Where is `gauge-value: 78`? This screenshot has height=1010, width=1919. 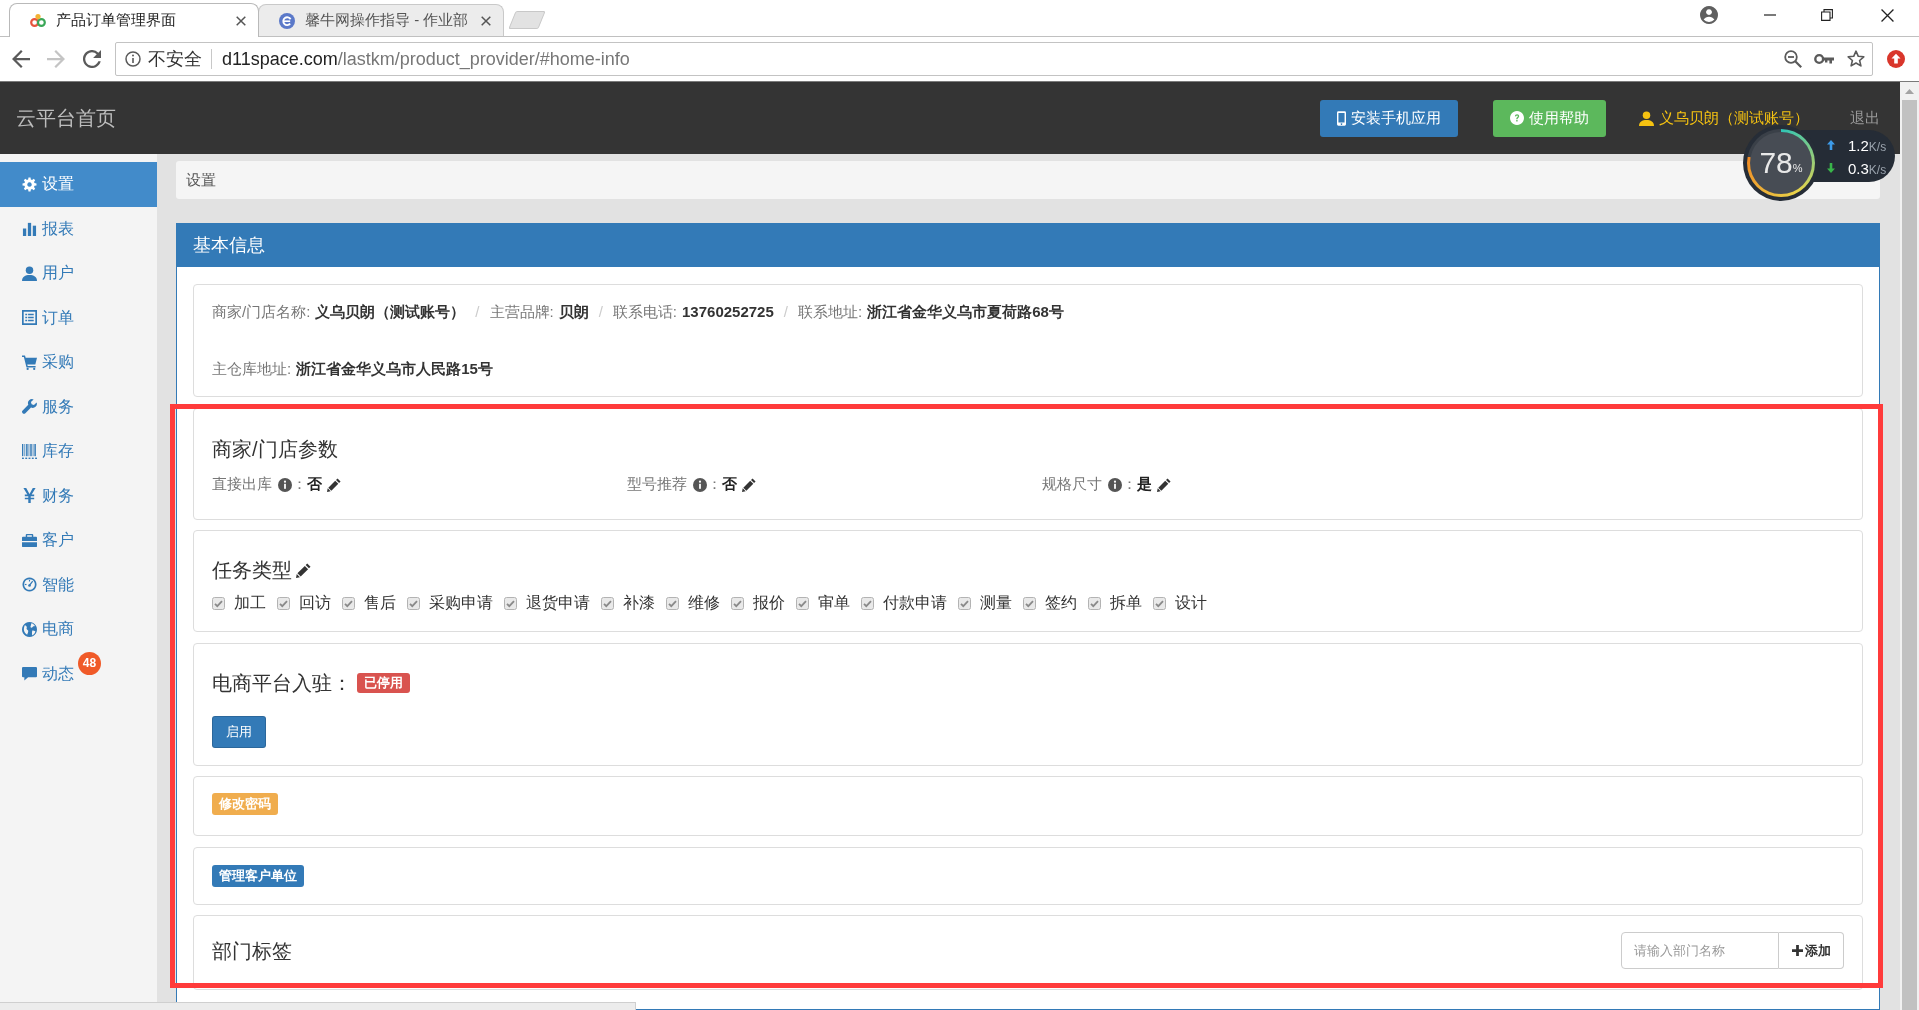 gauge-value: 78 is located at coordinates (1776, 163).